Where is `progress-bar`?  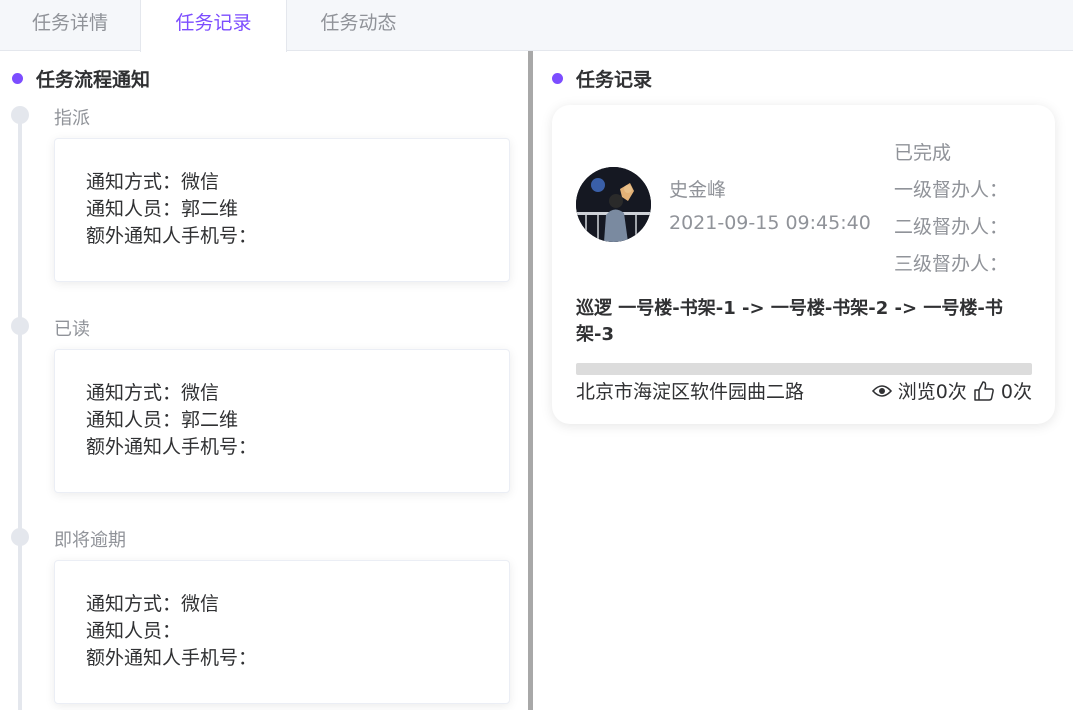 progress-bar is located at coordinates (804, 369).